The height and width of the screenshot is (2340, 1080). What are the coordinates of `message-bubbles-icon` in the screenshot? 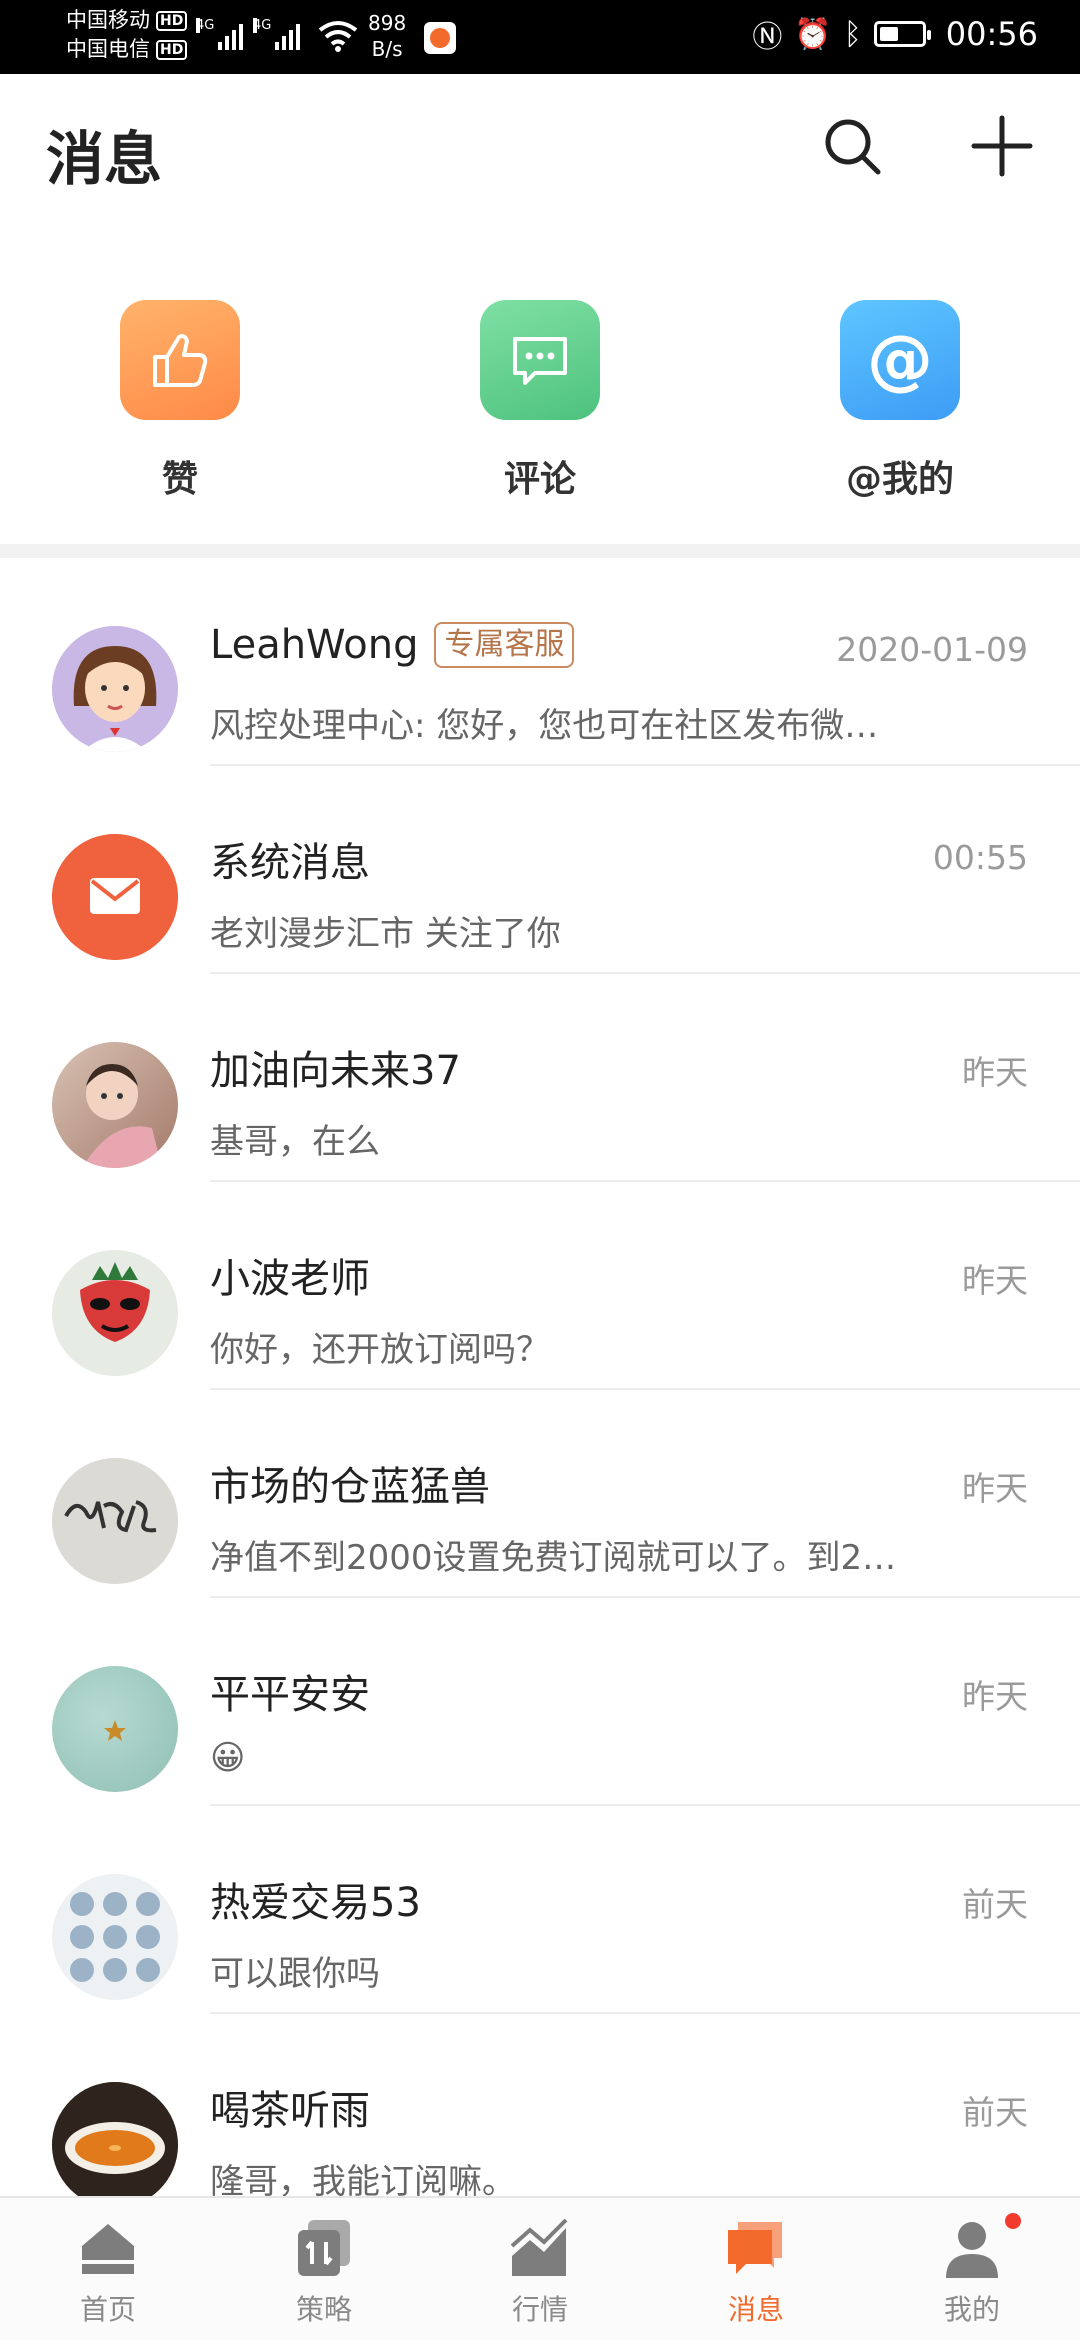 It's located at (756, 2248).